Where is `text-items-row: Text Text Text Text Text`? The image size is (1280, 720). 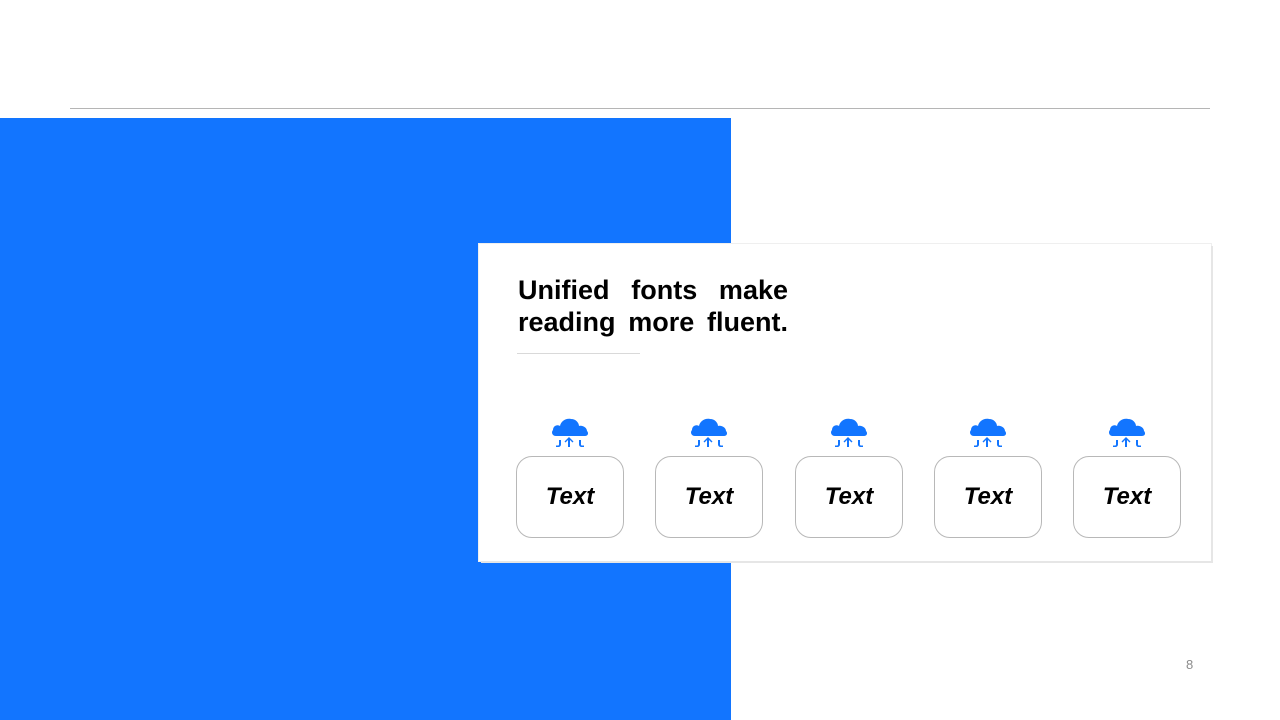
text-items-row: Text Text Text Text Text is located at coordinates (849, 477).